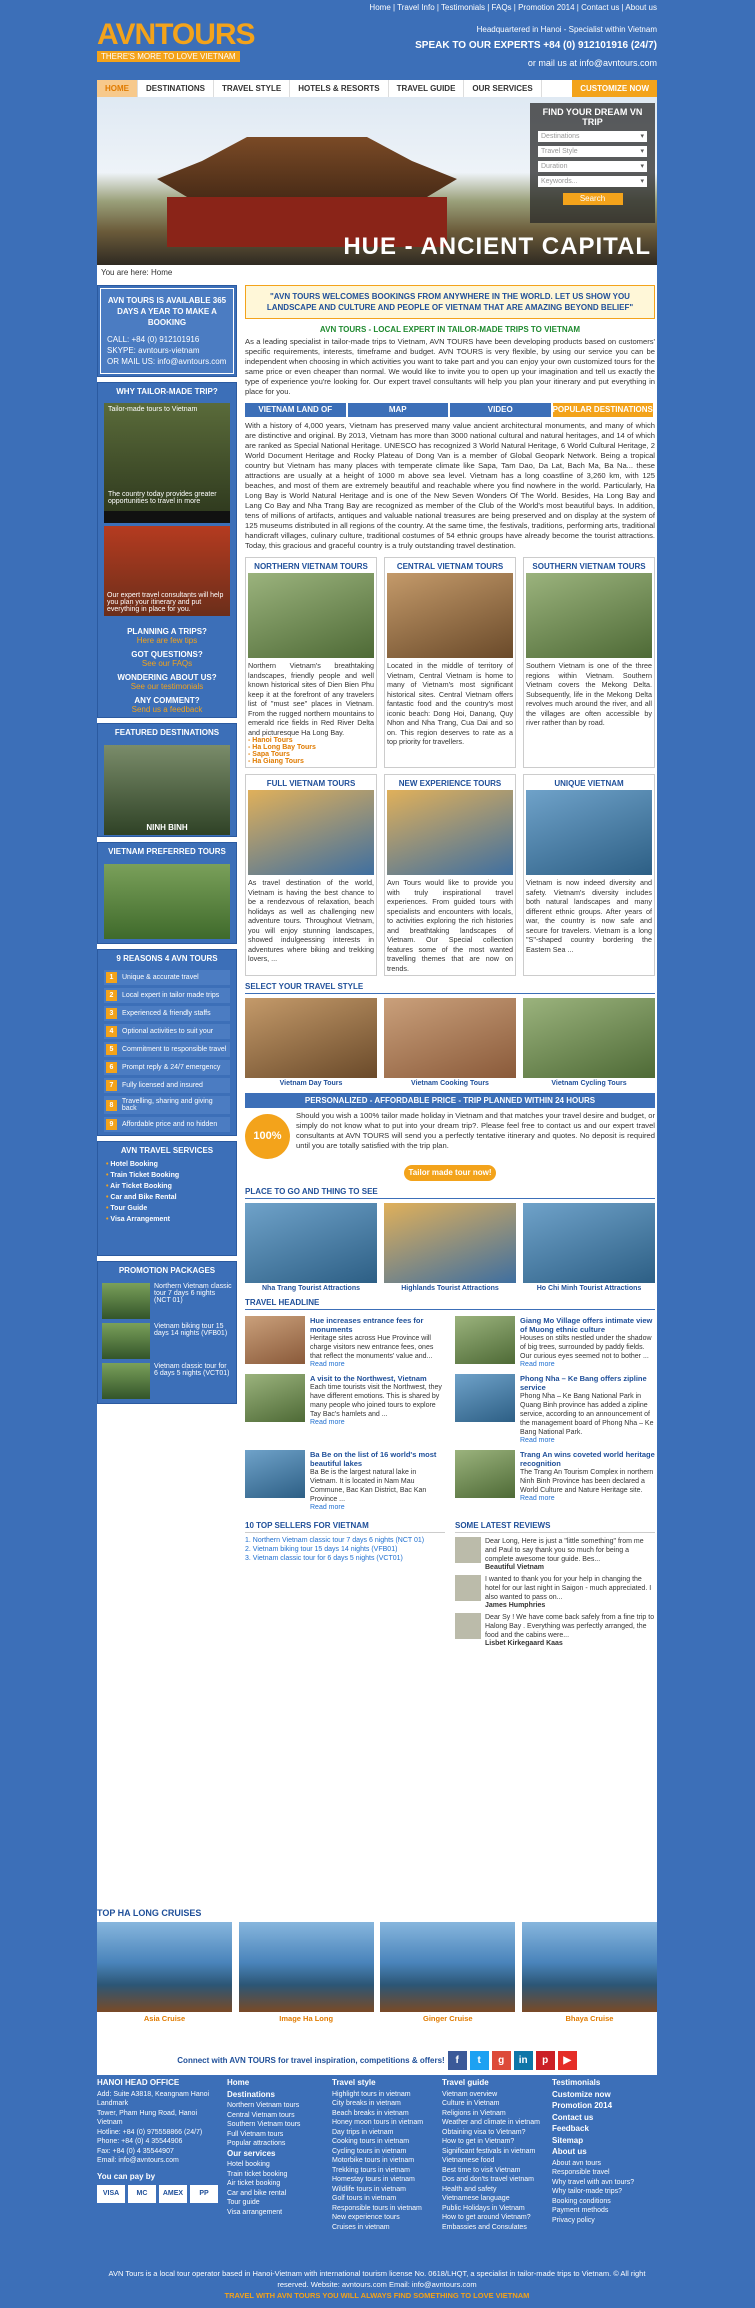  Describe the element at coordinates (494, 2133) in the screenshot. I see `footer-link: Obtaining visa to Vietnam?` at that location.